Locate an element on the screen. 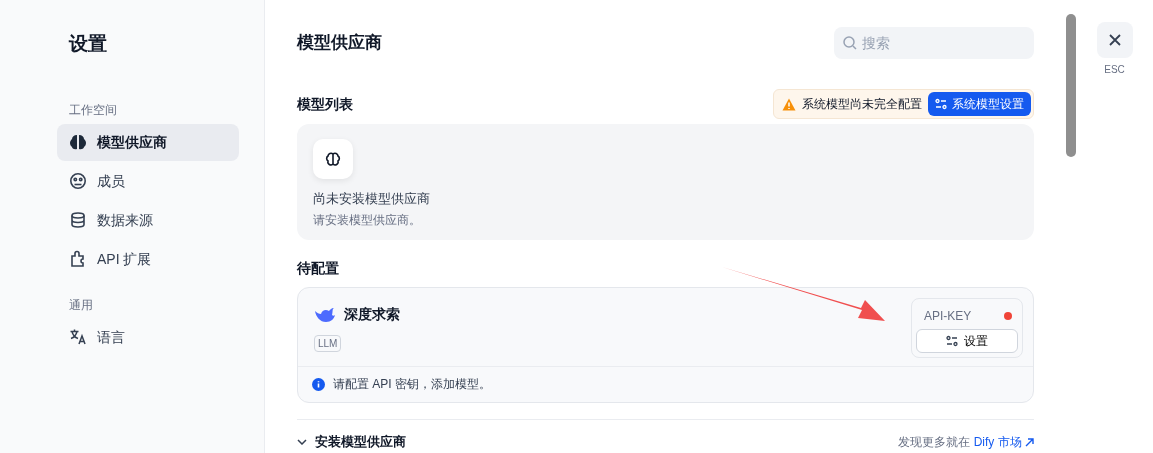  close-icon is located at coordinates (1114, 40).